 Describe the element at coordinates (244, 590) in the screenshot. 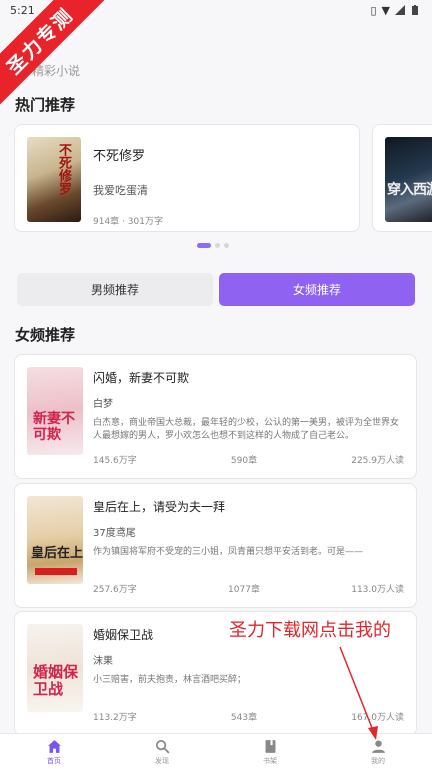

I see `book-chapter-count: 1077章` at that location.